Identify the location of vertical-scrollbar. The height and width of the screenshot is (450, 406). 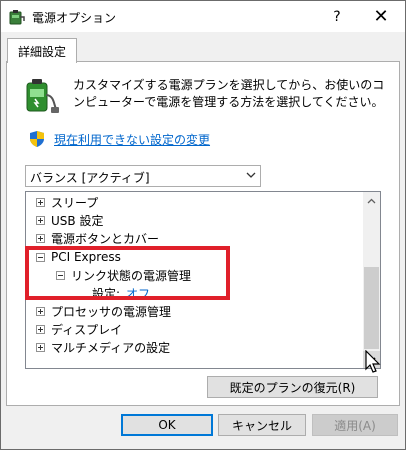
(371, 280).